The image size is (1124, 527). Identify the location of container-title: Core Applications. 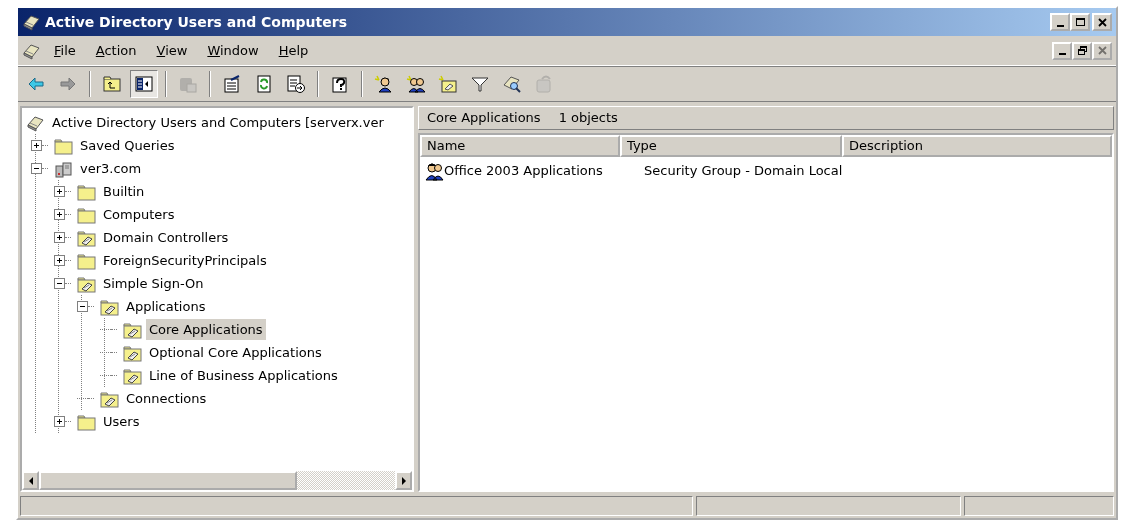
(484, 118).